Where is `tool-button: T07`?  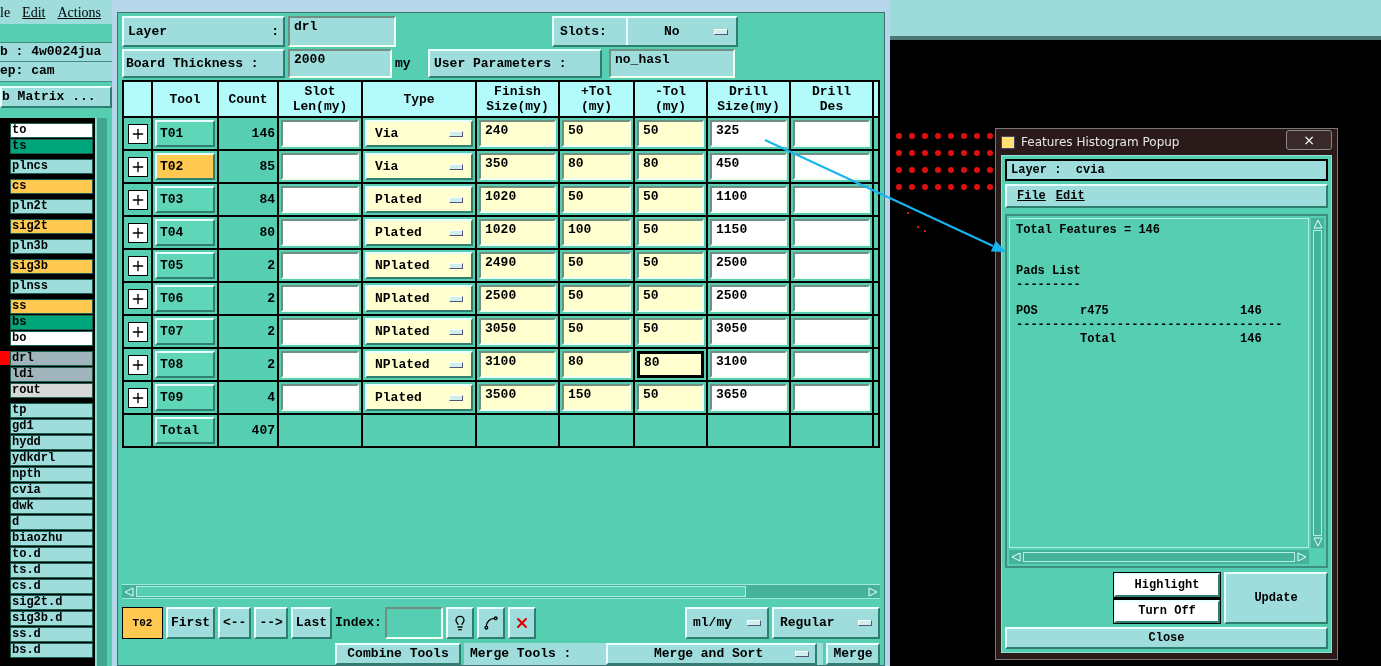
tool-button: T07 is located at coordinates (185, 331).